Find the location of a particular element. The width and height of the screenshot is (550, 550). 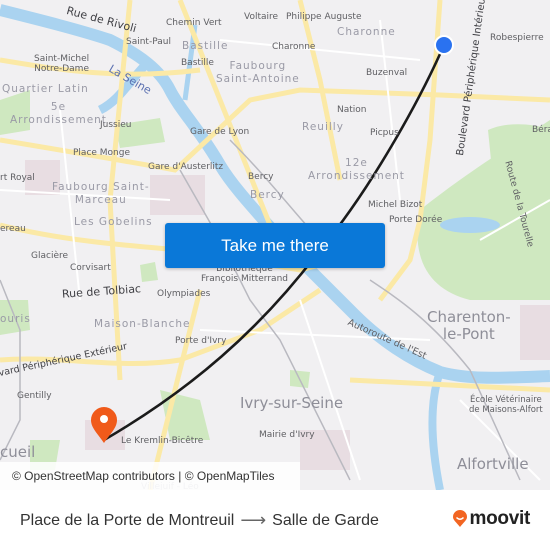

moovit-logo: moovit is located at coordinates (491, 519).